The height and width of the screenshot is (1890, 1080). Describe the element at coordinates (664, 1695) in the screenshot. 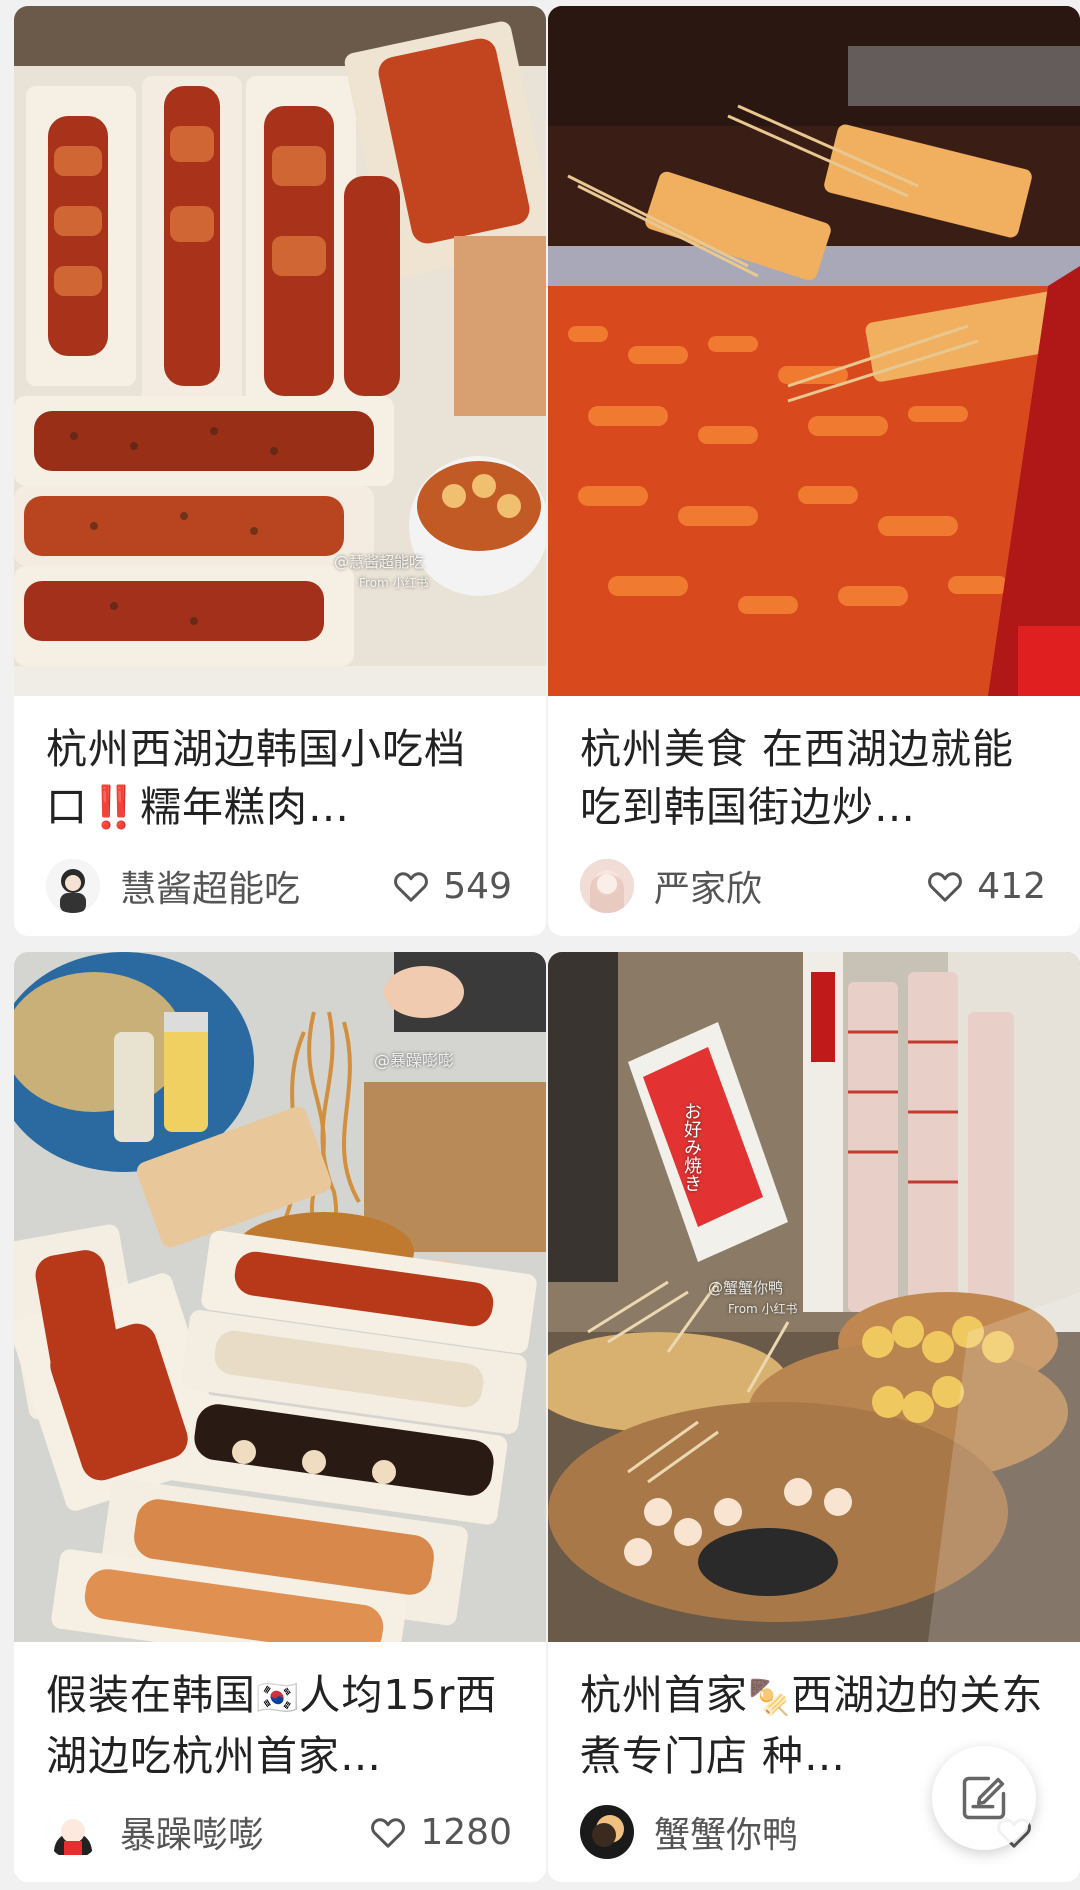

I see `note-title-text: 杭州首家` at that location.